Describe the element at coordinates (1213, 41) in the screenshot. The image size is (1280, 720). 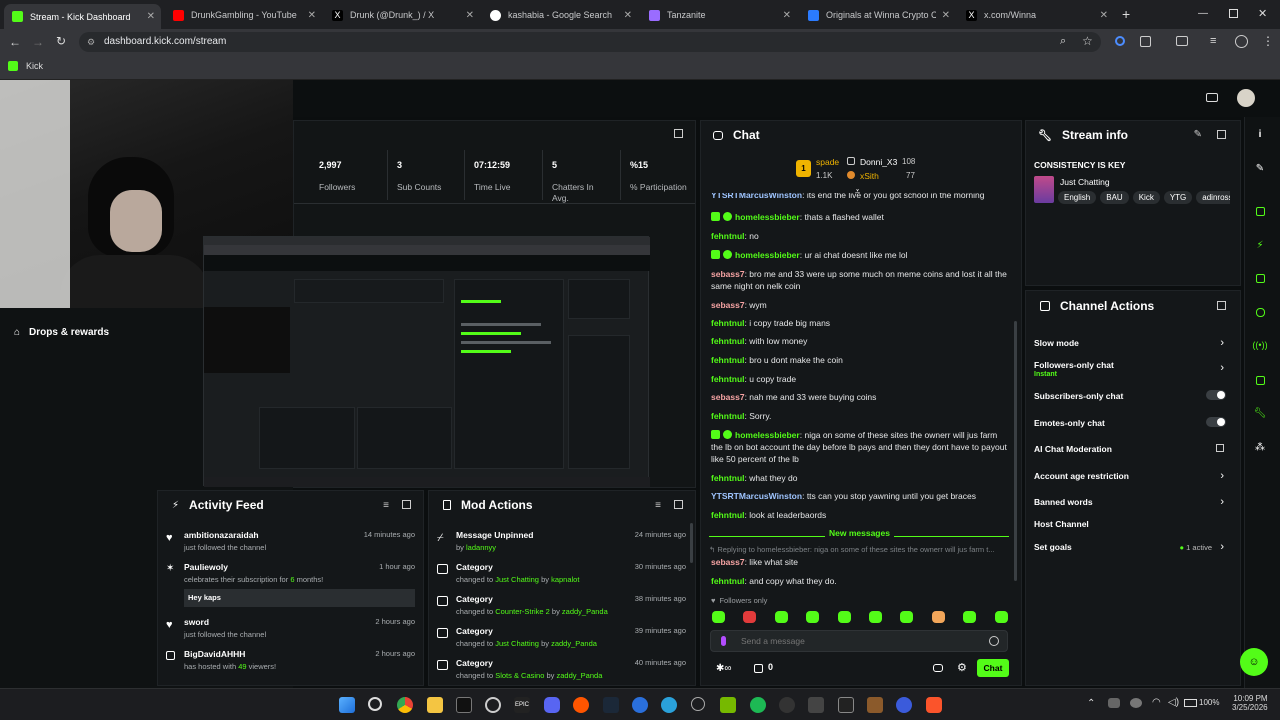
I see `media-controls-icon: ≡` at that location.